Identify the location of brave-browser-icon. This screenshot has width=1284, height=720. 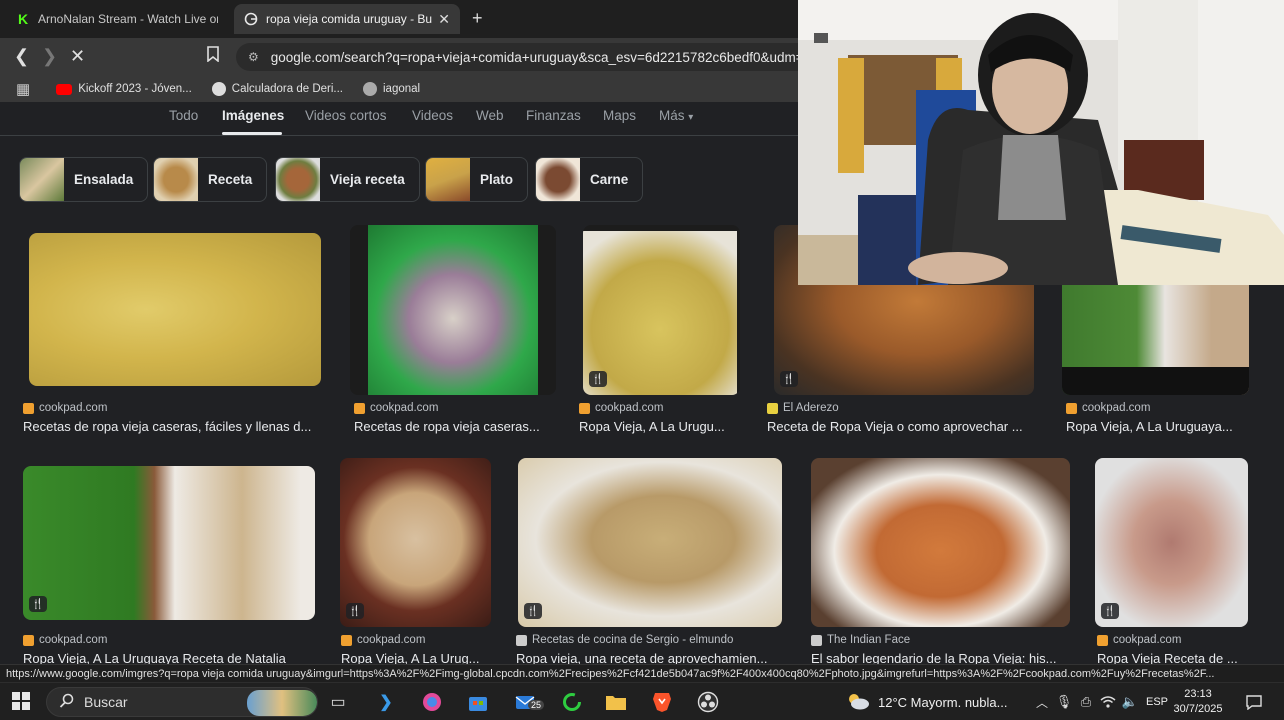
(662, 702).